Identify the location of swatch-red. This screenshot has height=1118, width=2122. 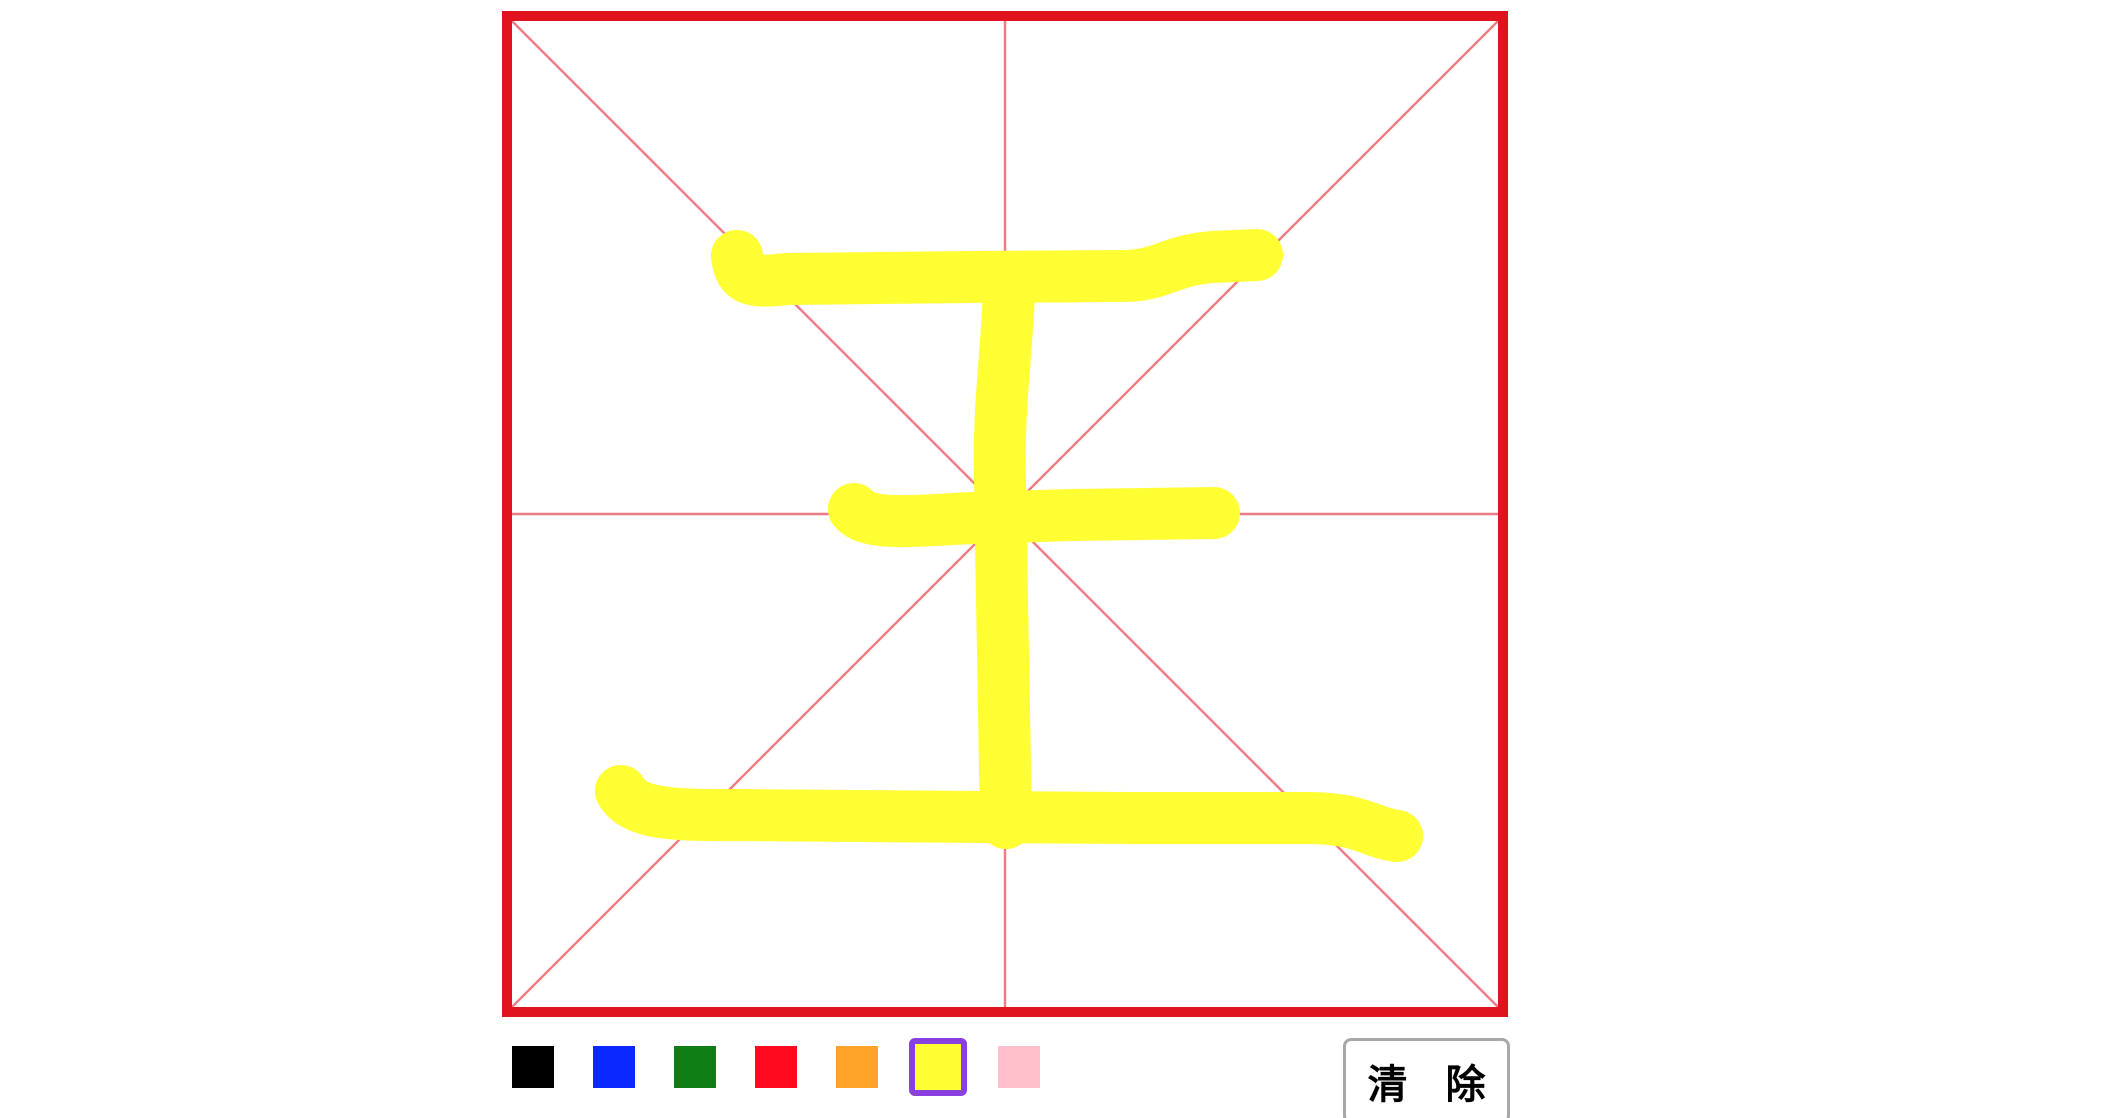
(776, 1067).